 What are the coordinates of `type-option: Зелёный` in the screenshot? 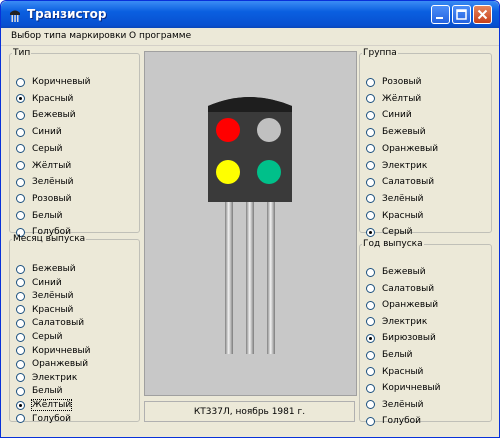 It's located at (44, 182).